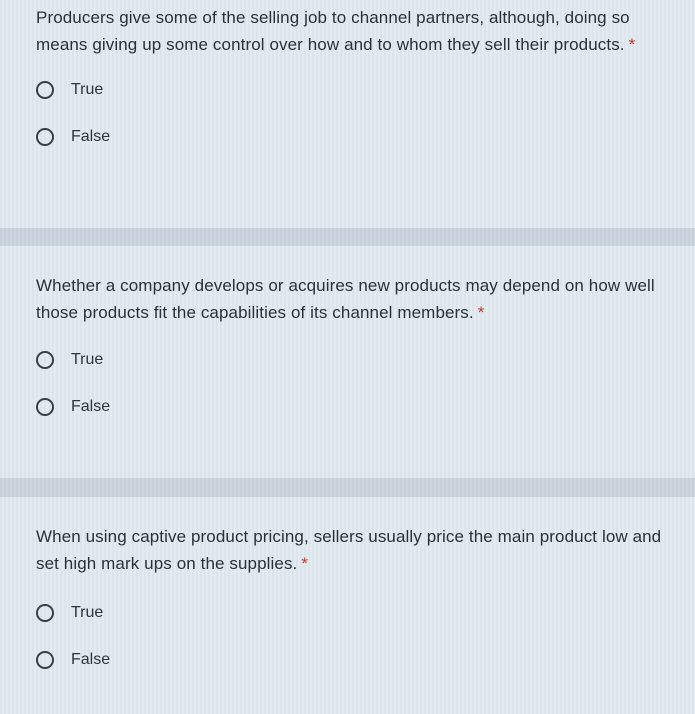  I want to click on radio-group-1: True False, so click(360, 113).